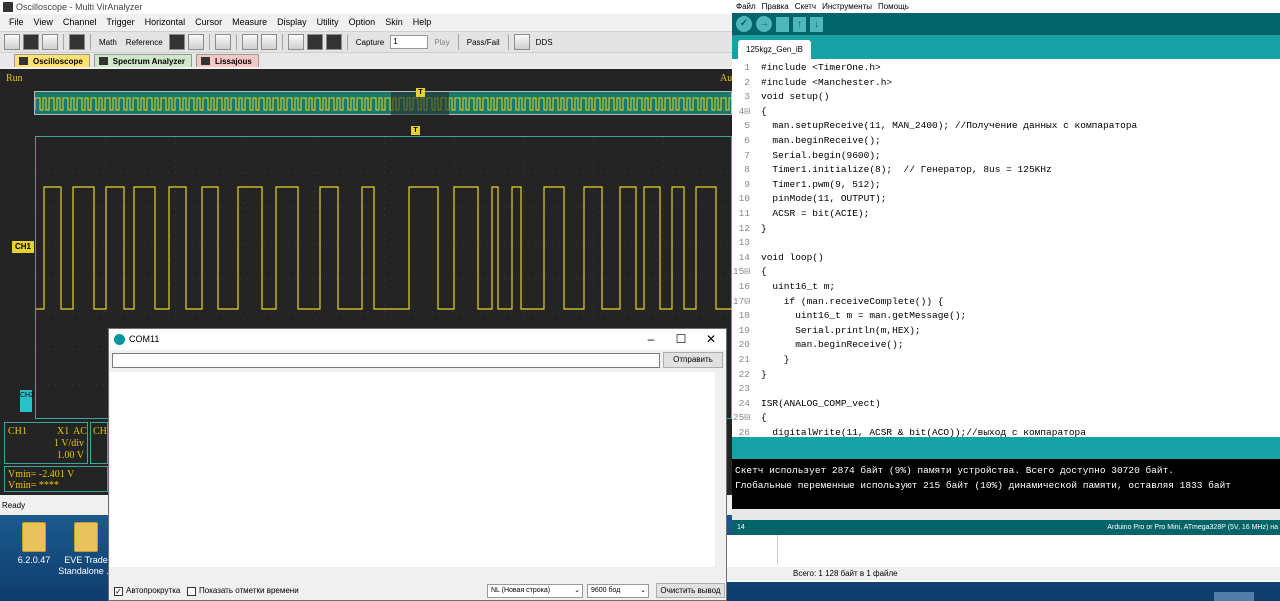 The width and height of the screenshot is (1280, 601). Describe the element at coordinates (747, 126) in the screenshot. I see `line-number: 5` at that location.